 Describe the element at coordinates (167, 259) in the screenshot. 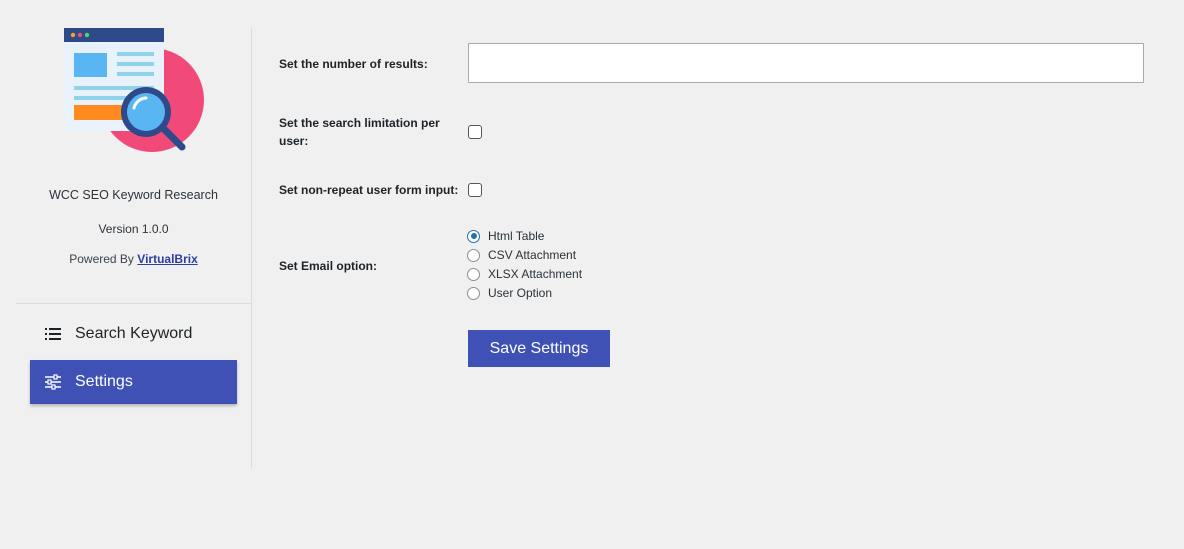

I see `virtualbrix-link: VirtualBrix` at that location.